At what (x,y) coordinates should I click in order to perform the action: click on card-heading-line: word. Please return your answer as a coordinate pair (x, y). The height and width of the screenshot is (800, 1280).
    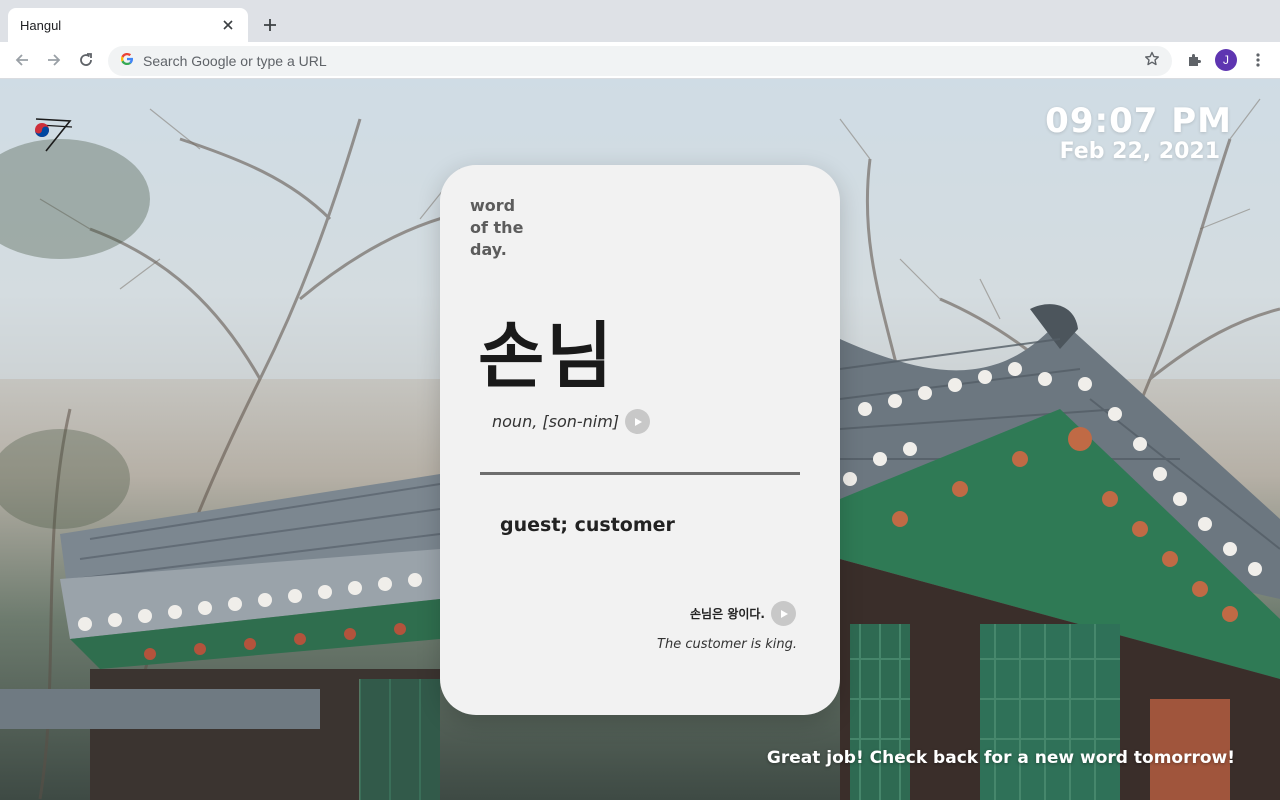
    Looking at the image, I should click on (493, 205).